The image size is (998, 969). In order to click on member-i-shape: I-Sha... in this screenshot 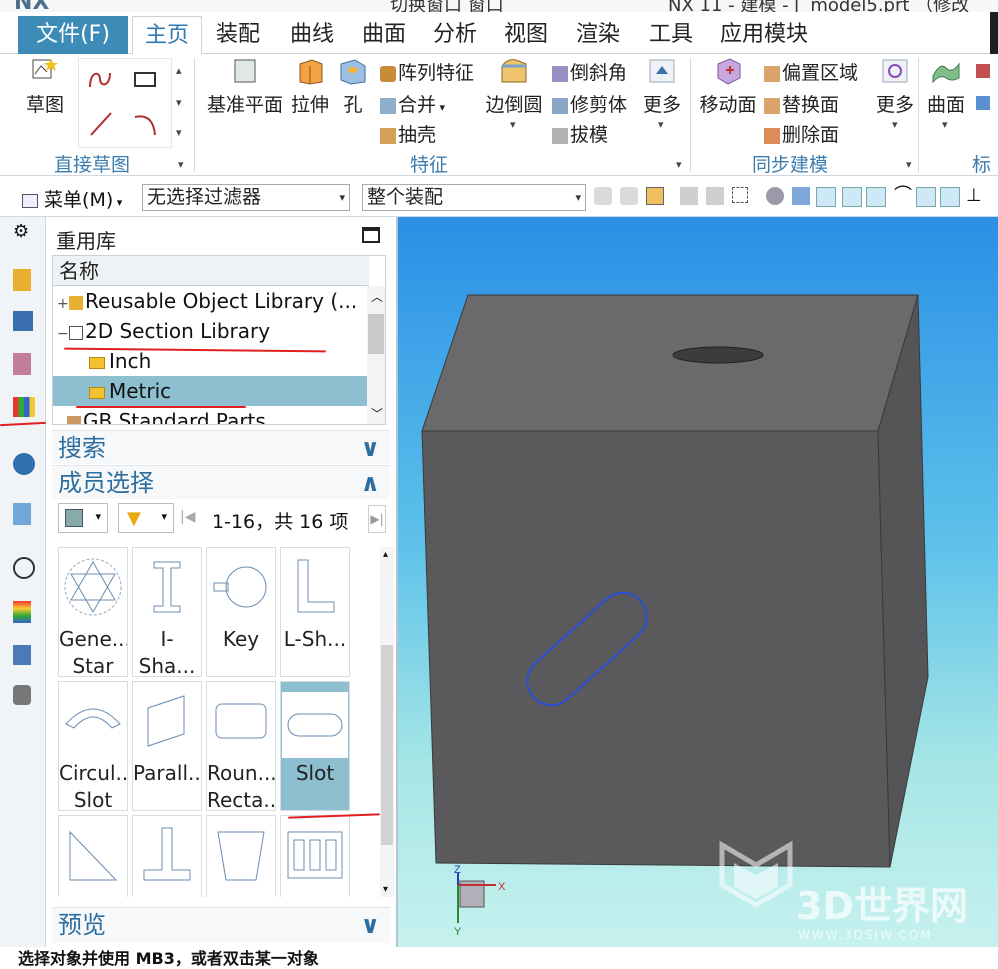, I will do `click(167, 612)`.